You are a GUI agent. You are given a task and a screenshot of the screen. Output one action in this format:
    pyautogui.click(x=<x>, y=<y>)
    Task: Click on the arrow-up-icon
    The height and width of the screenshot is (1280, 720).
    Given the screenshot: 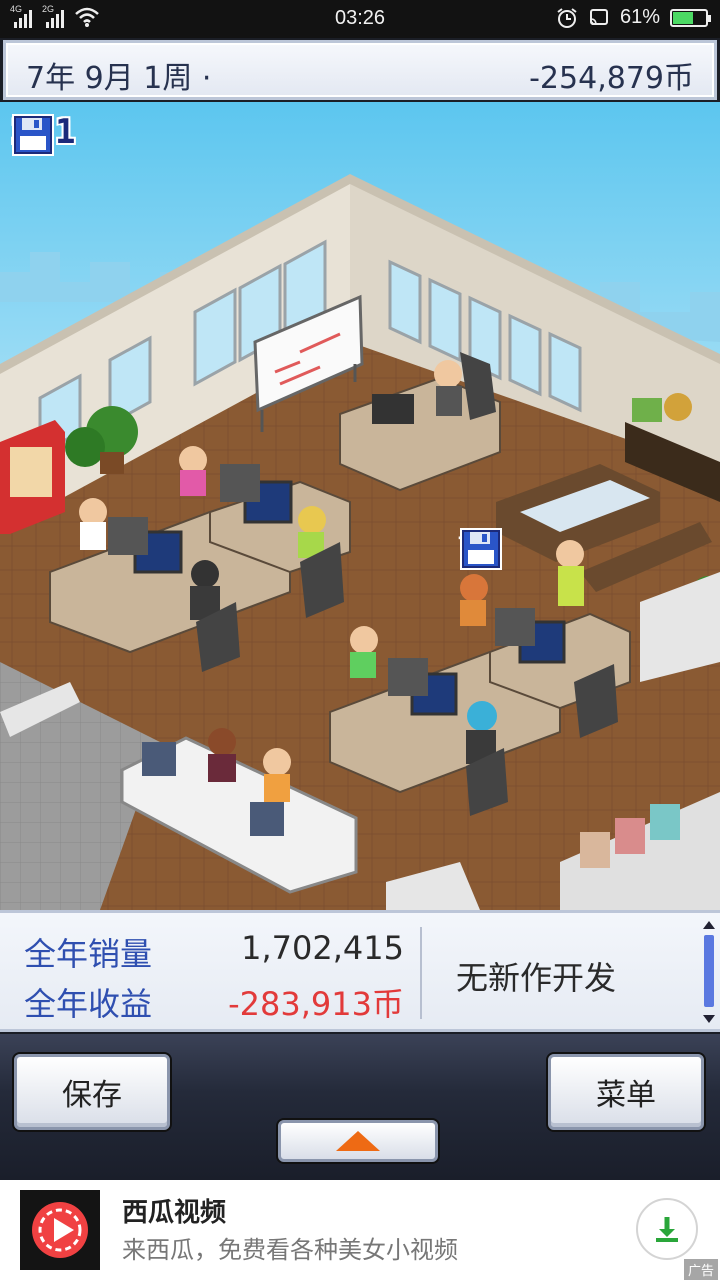 What is the action you would take?
    pyautogui.click(x=358, y=1141)
    